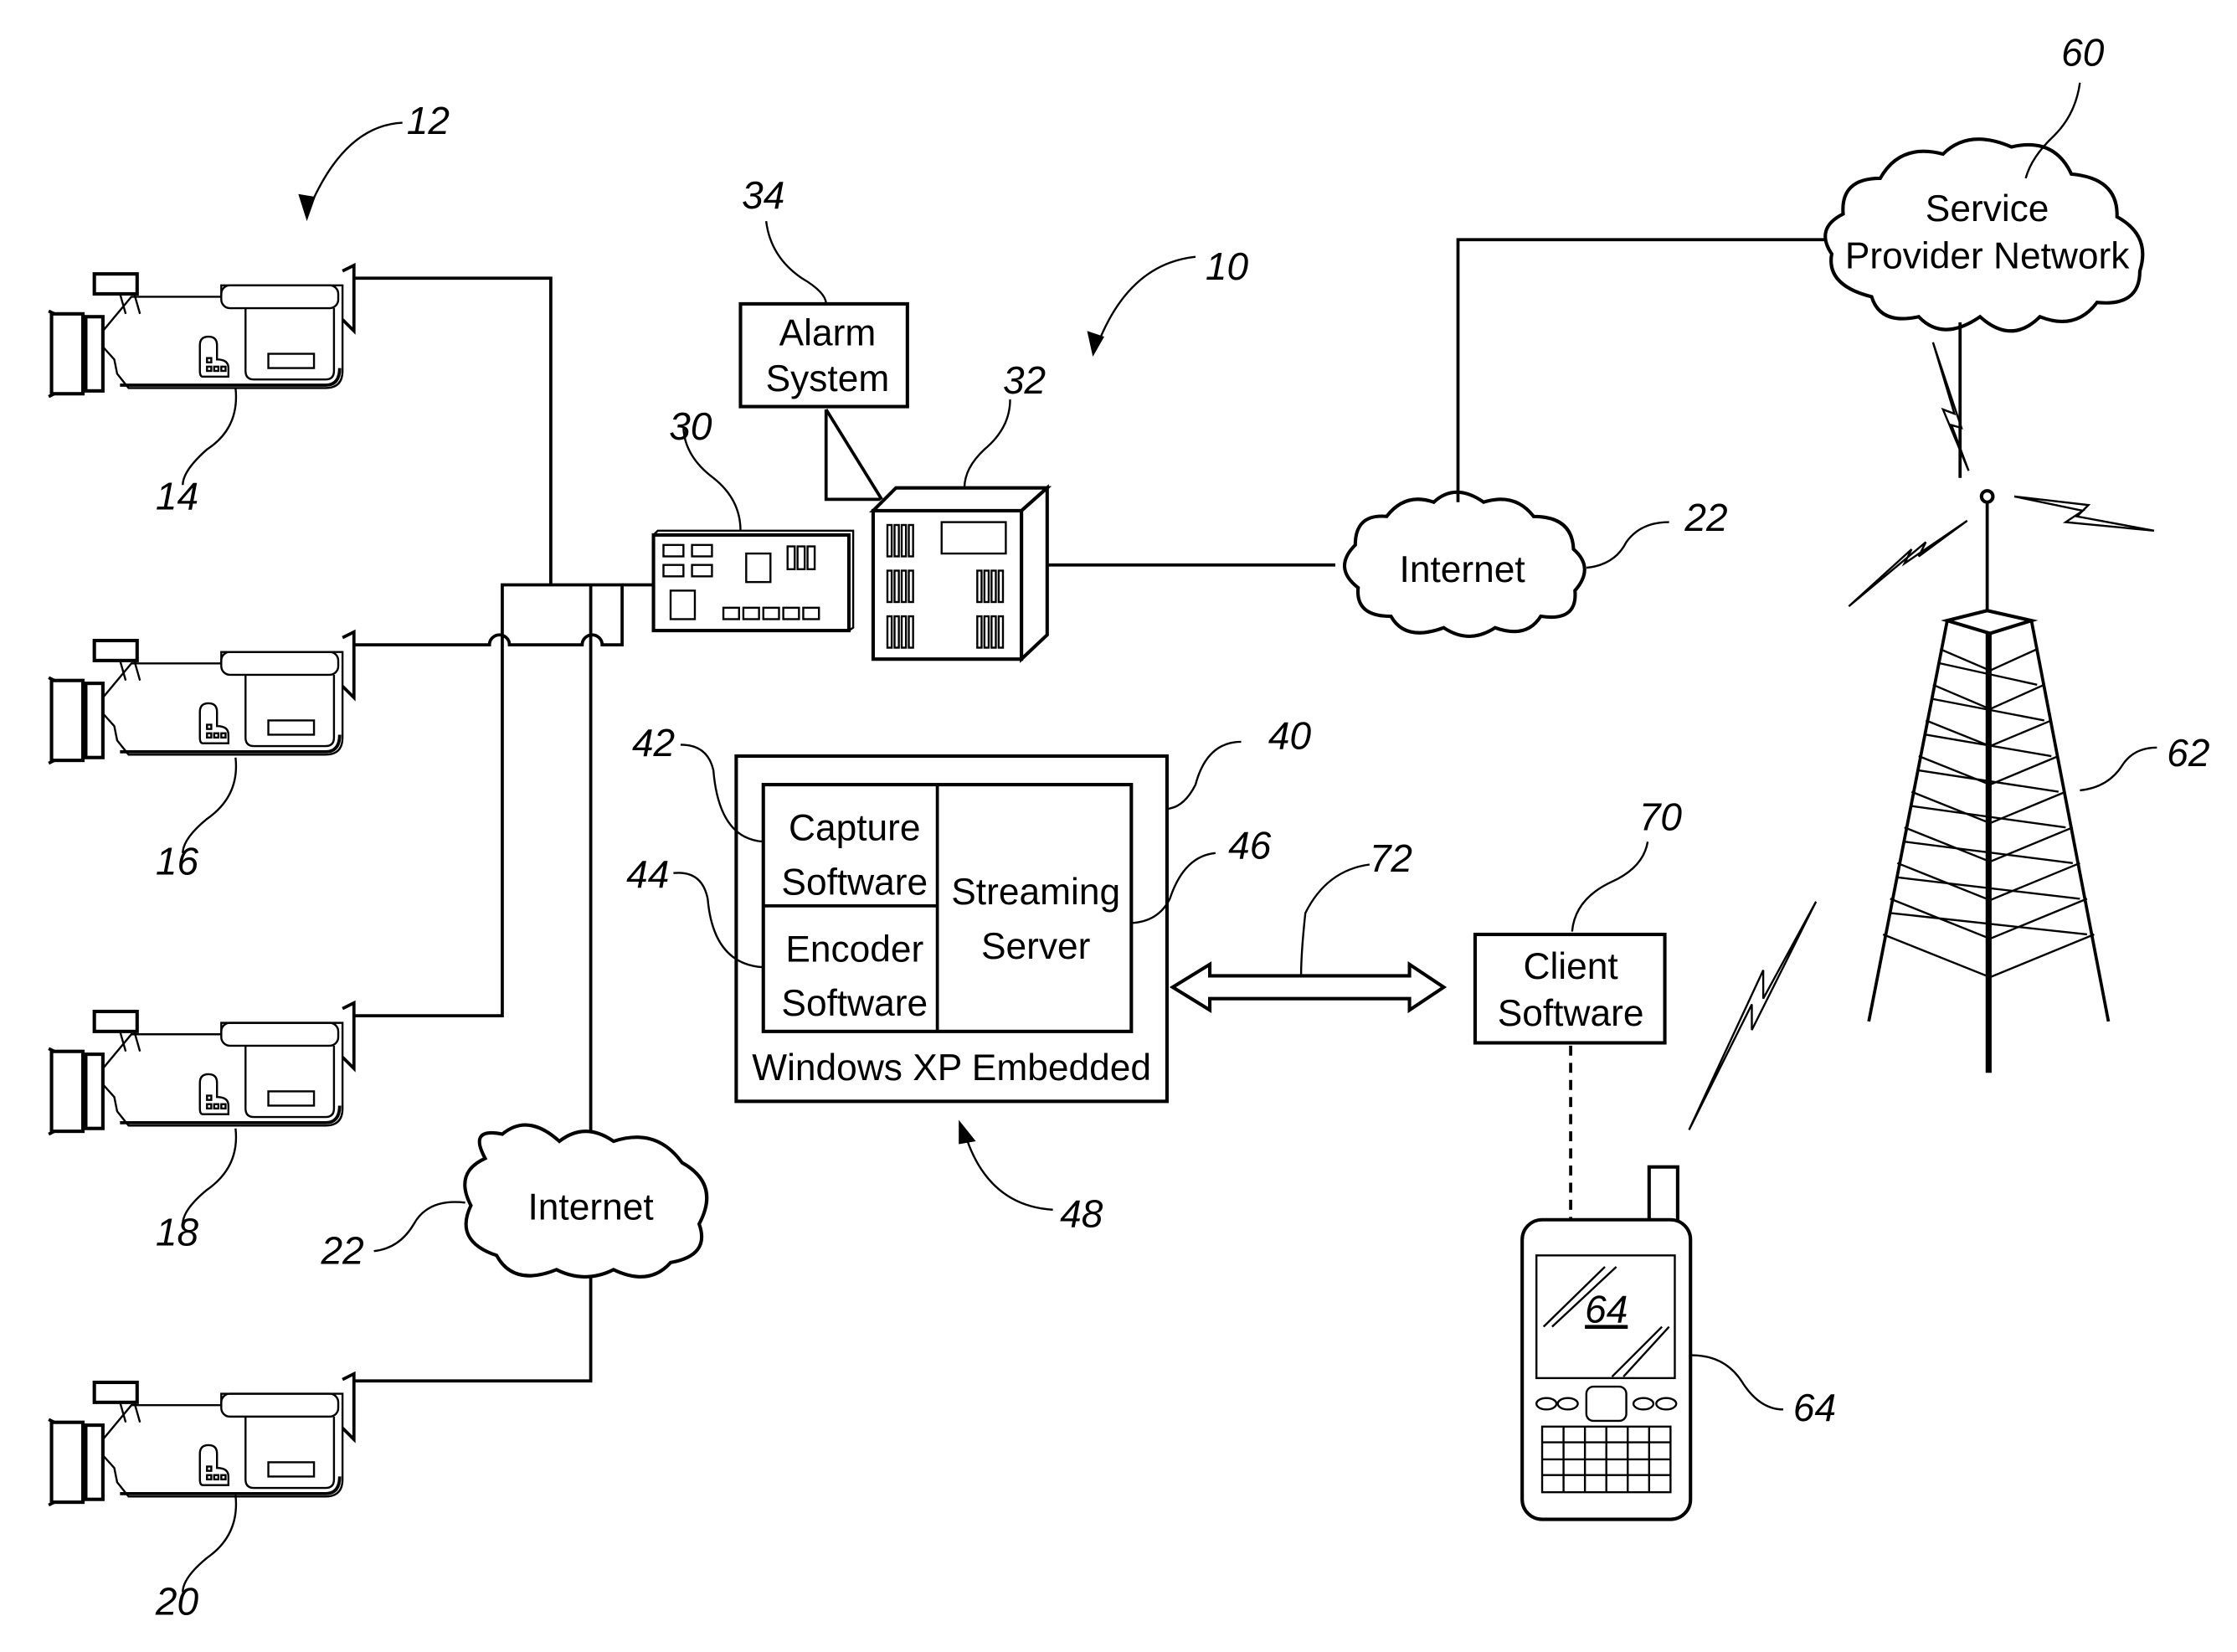  Describe the element at coordinates (951, 1067) in the screenshot. I see `os-label: Windows XP Embedded` at that location.